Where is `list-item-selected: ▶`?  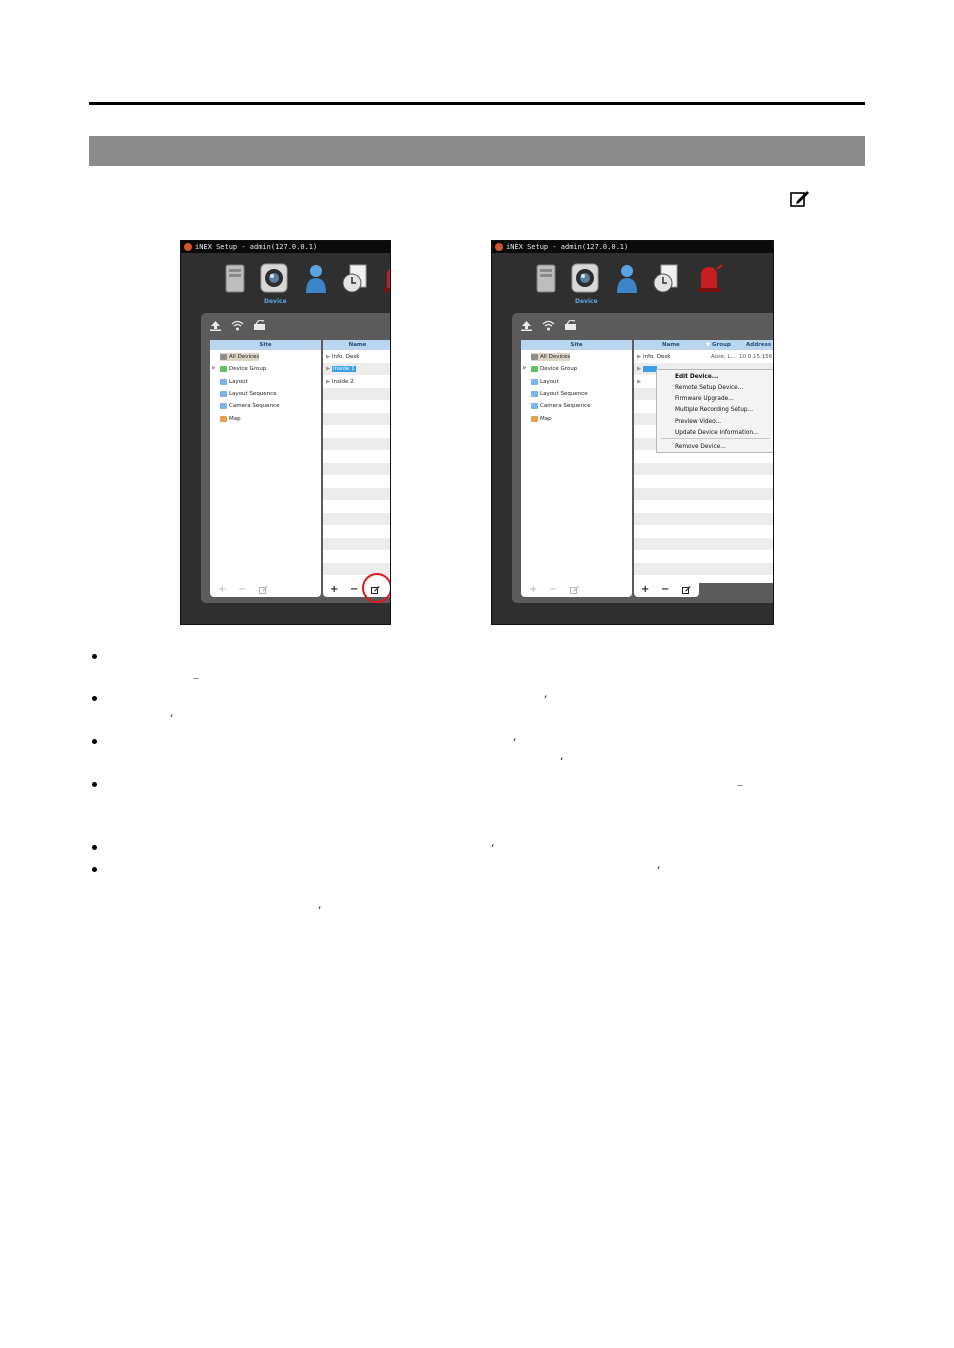 list-item-selected: ▶ is located at coordinates (647, 369).